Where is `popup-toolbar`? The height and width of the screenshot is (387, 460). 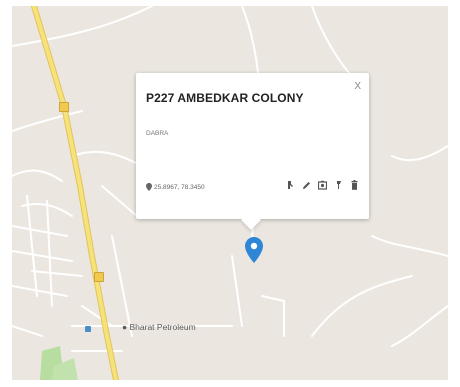
popup-toolbar is located at coordinates (322, 185).